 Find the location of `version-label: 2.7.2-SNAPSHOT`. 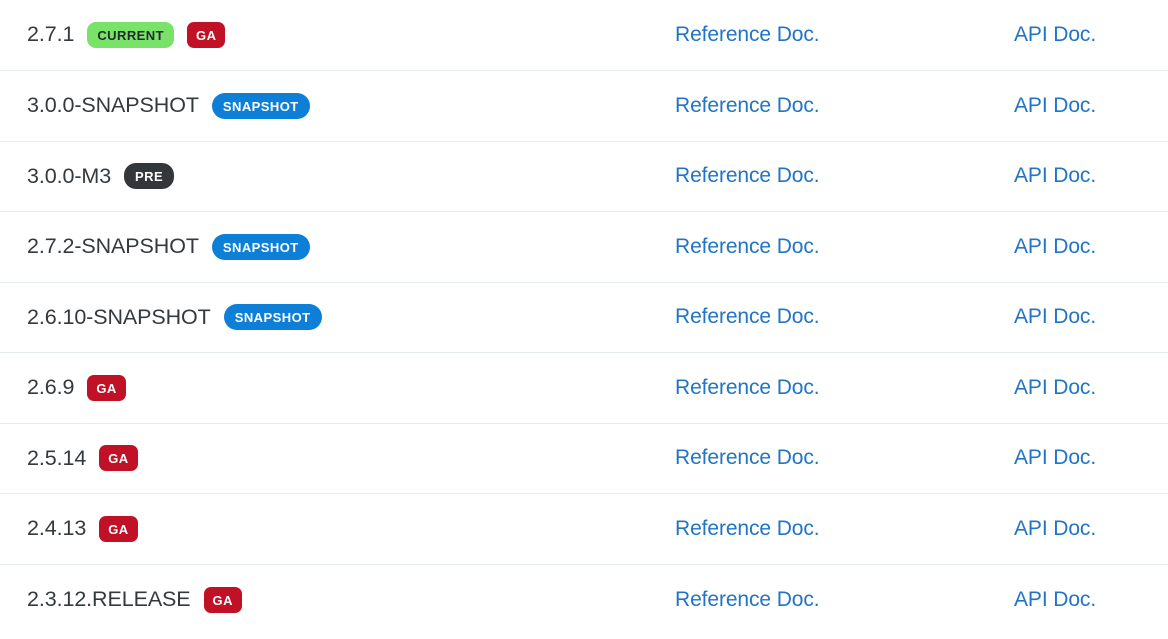

version-label: 2.7.2-SNAPSHOT is located at coordinates (113, 246).